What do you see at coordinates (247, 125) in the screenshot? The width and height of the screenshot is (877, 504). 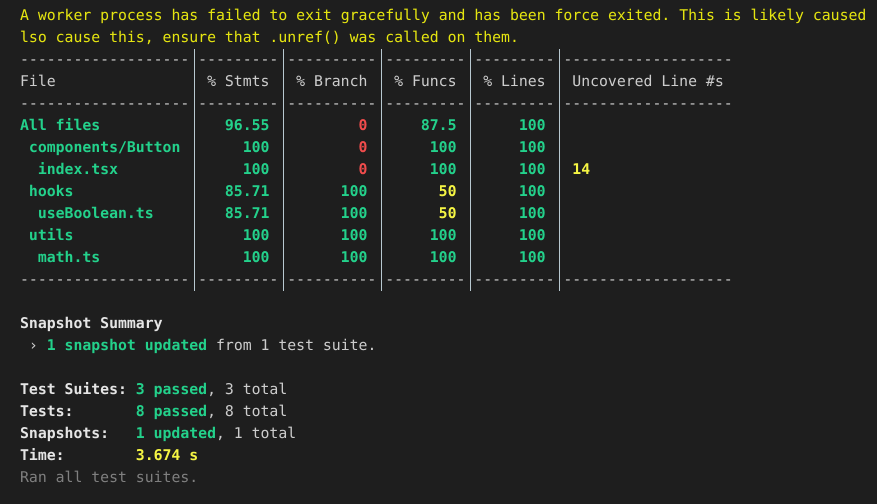 I see `coverage-value: 96.55` at bounding box center [247, 125].